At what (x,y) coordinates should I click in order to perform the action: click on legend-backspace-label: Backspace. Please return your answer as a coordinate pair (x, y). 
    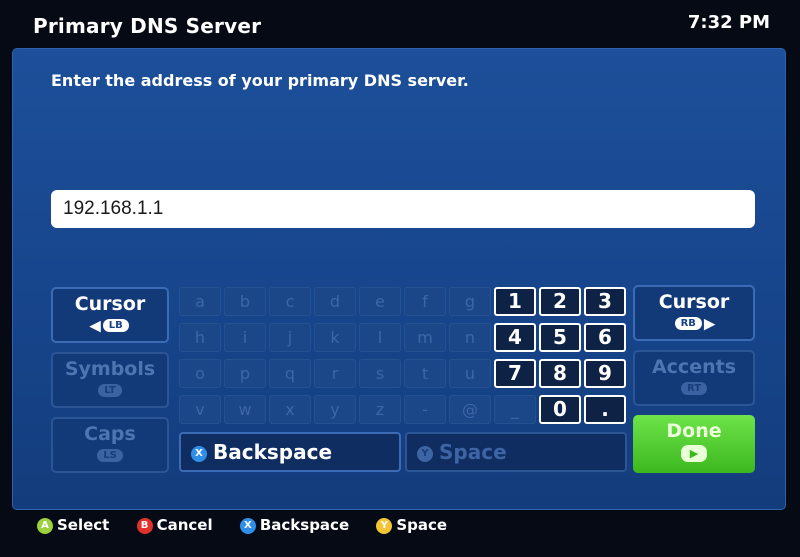
    Looking at the image, I should click on (304, 525).